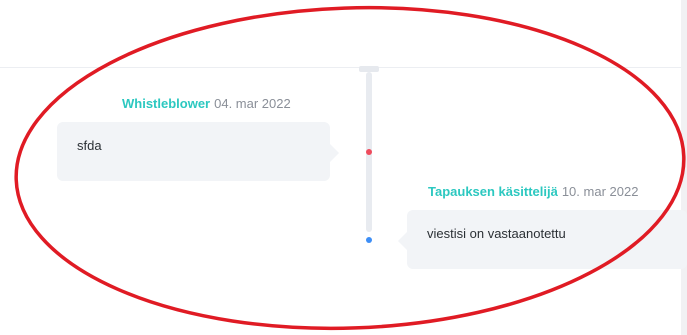 Image resolution: width=687 pixels, height=335 pixels. What do you see at coordinates (369, 152) in the screenshot?
I see `timeline-marker-whistleblower` at bounding box center [369, 152].